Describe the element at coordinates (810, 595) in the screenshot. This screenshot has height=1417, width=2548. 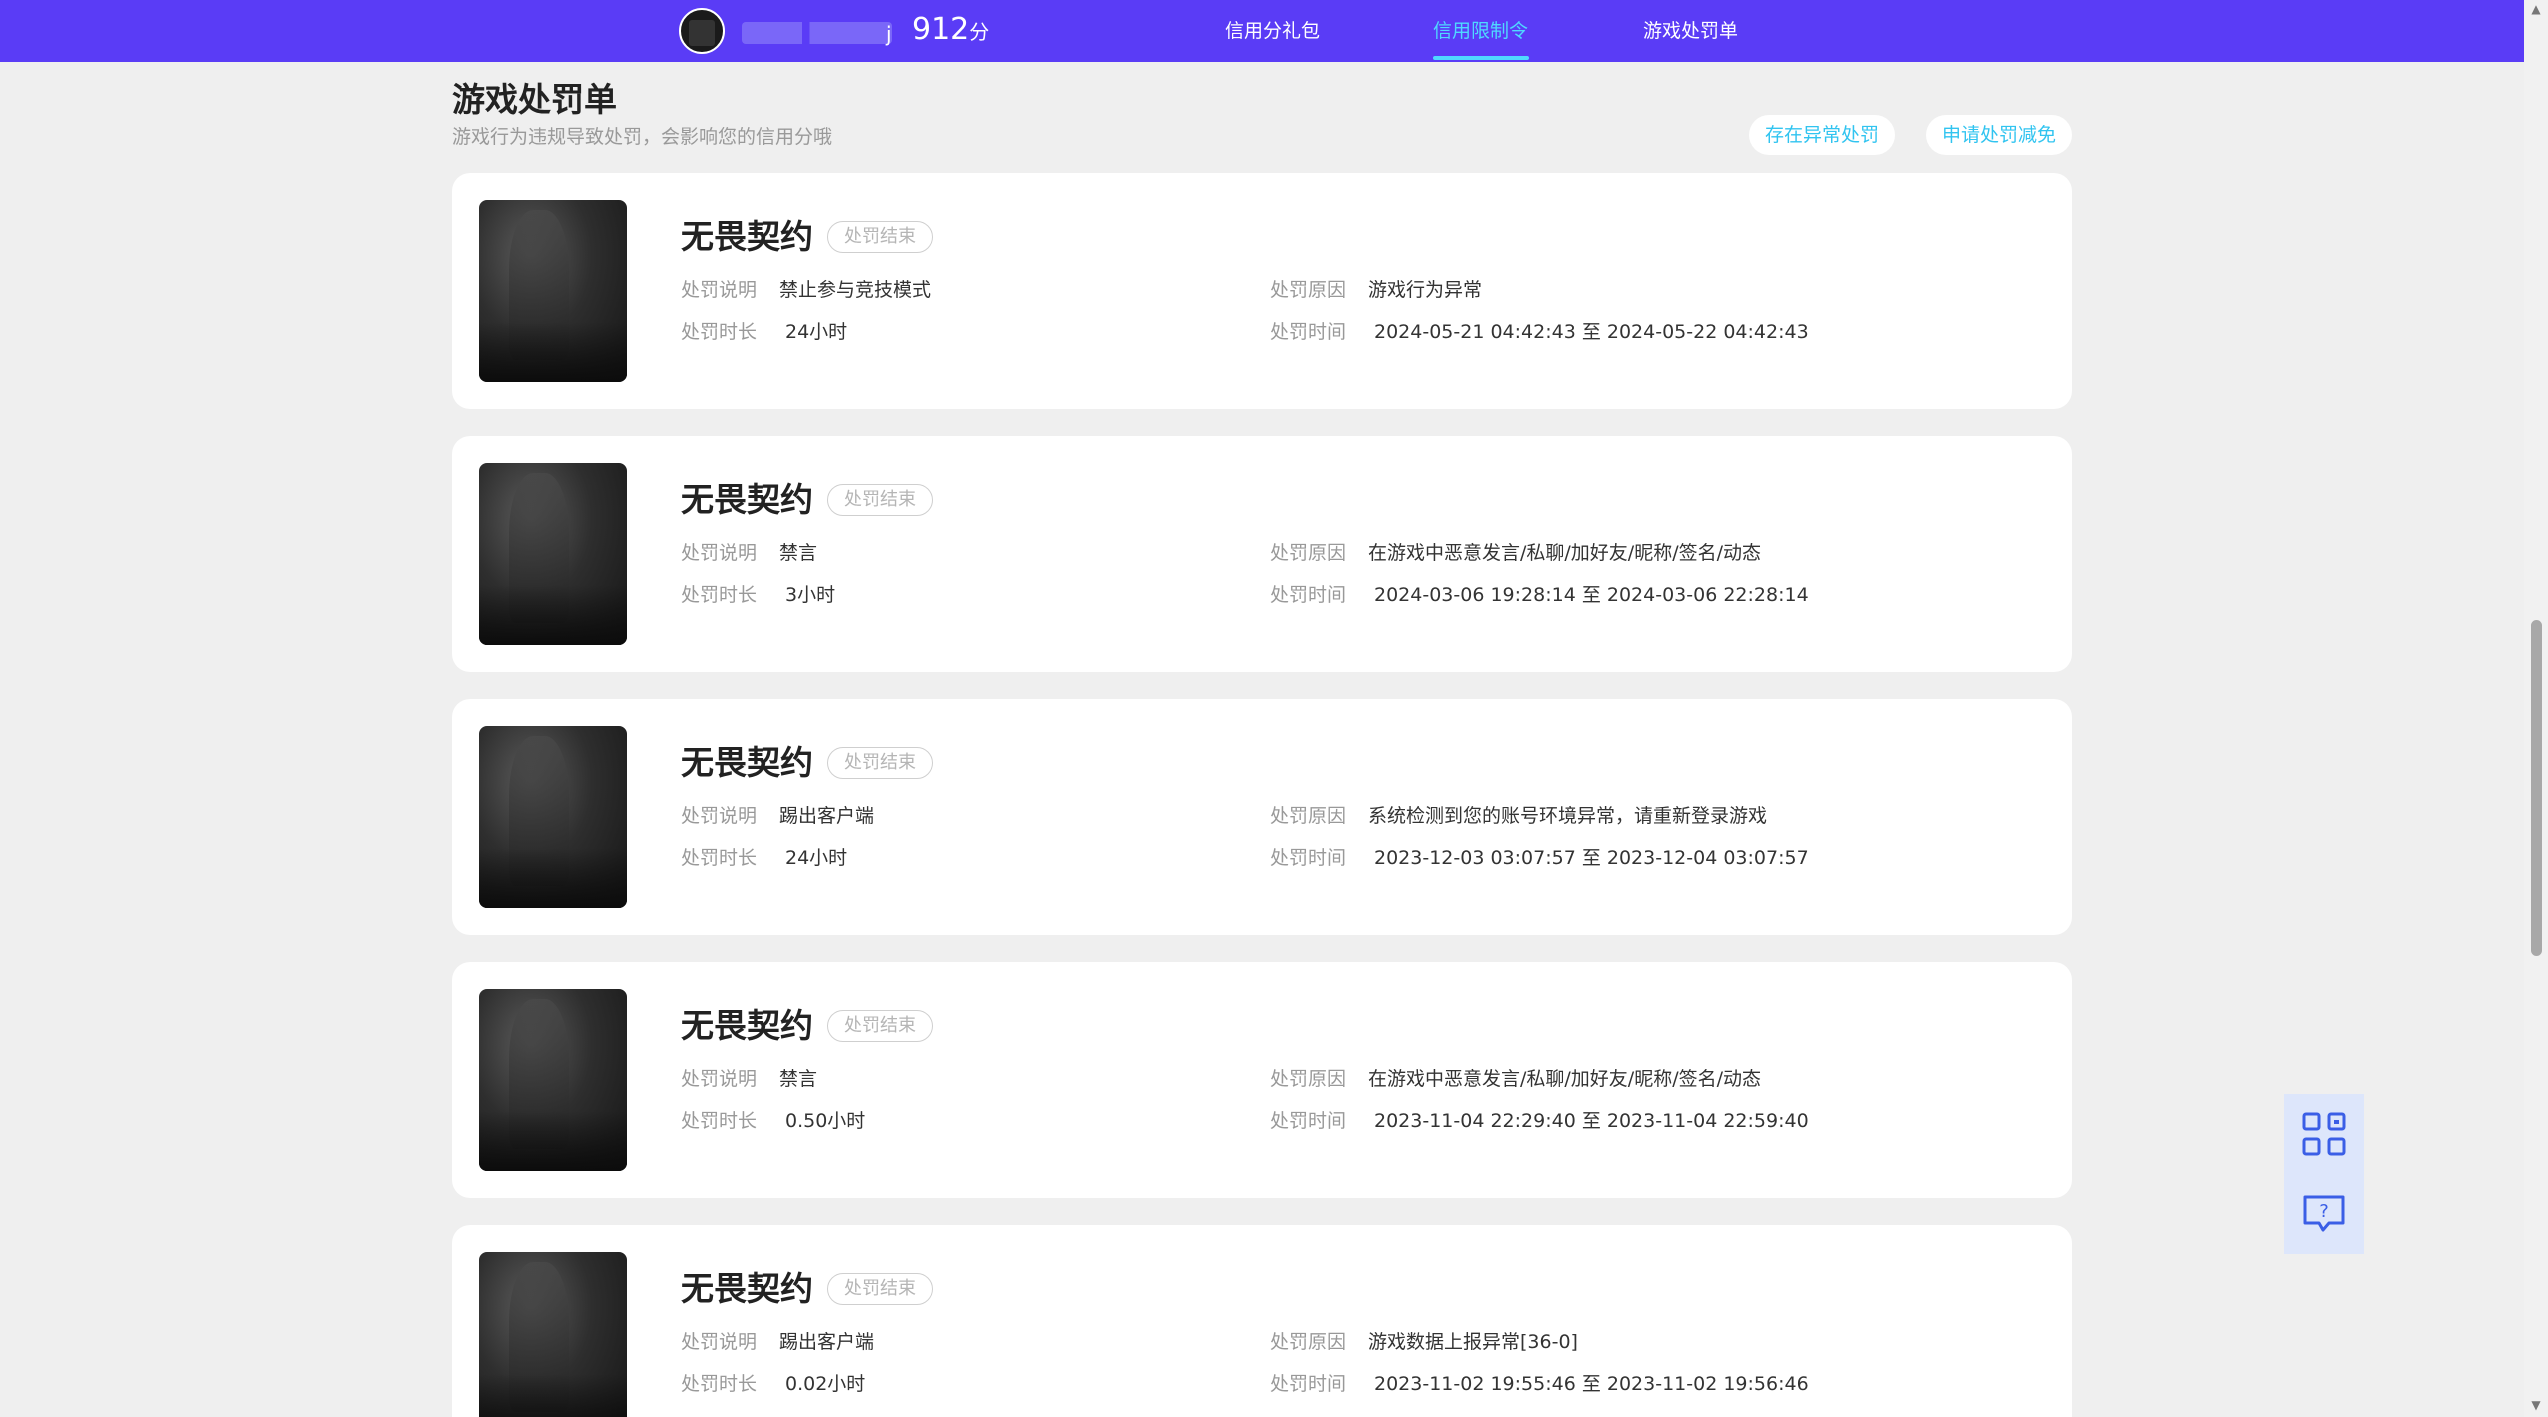
I see `duration-value: 3小时` at that location.